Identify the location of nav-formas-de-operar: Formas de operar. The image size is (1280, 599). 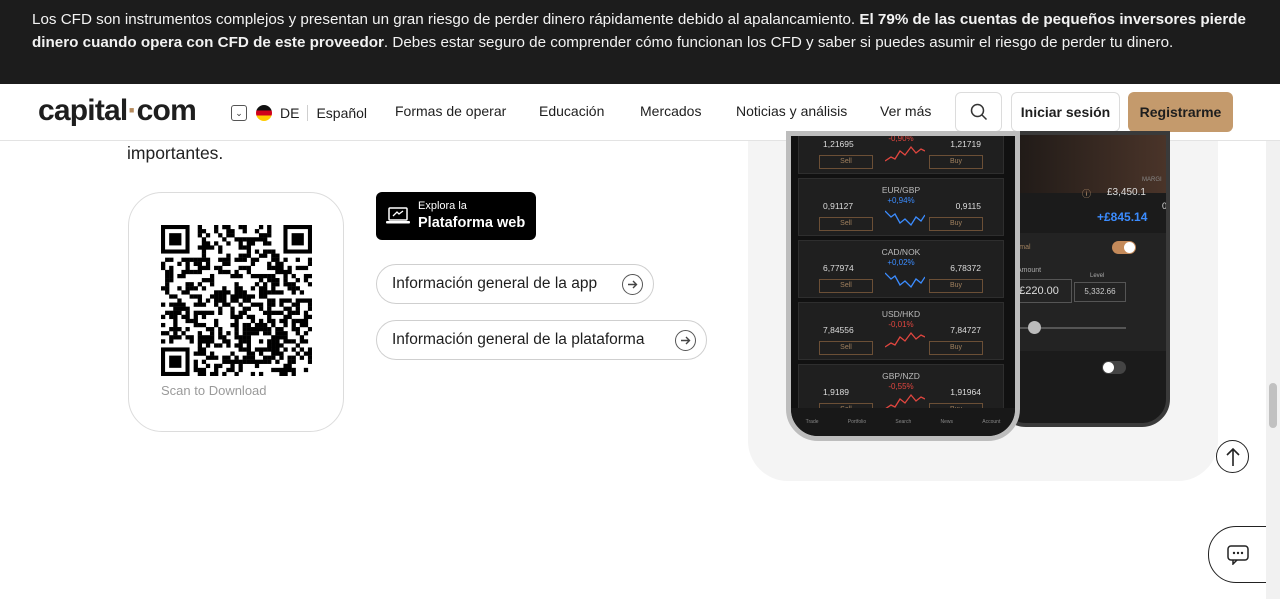
(450, 113).